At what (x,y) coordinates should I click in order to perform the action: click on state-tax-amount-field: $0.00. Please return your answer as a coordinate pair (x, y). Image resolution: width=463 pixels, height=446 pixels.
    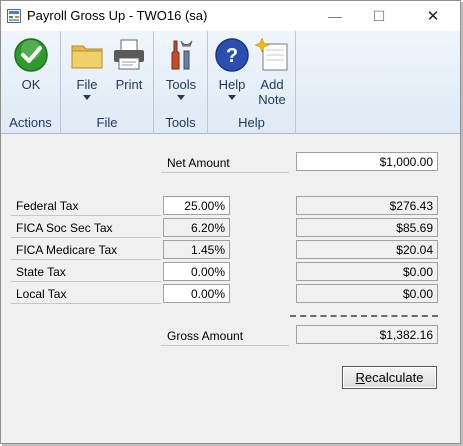
    Looking at the image, I should click on (367, 271).